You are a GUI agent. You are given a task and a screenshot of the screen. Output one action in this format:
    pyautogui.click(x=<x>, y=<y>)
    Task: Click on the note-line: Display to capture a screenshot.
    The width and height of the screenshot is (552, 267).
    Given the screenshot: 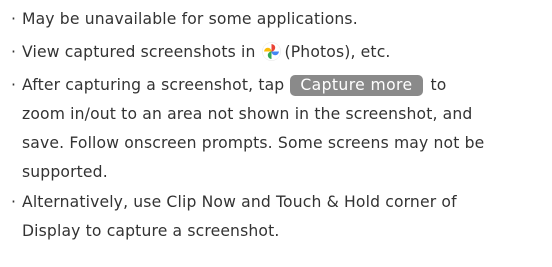 What is the action you would take?
    pyautogui.click(x=151, y=231)
    